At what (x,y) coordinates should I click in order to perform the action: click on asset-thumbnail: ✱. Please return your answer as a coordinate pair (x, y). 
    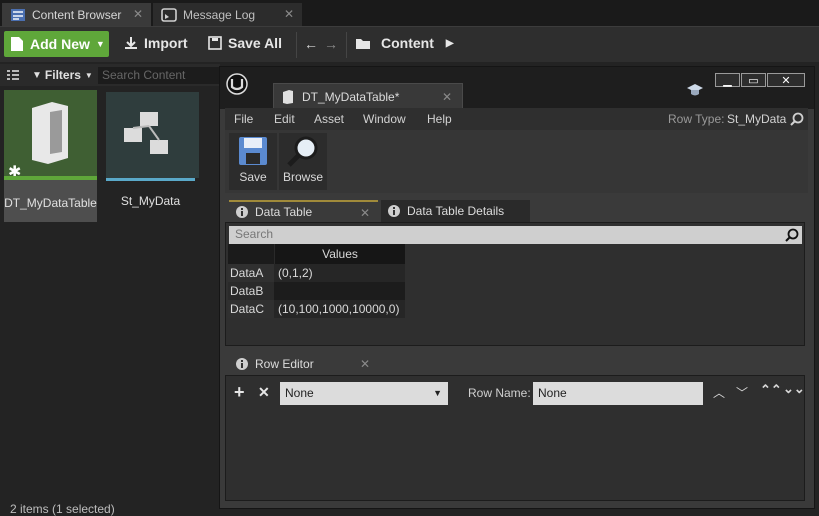
    Looking at the image, I should click on (50, 135).